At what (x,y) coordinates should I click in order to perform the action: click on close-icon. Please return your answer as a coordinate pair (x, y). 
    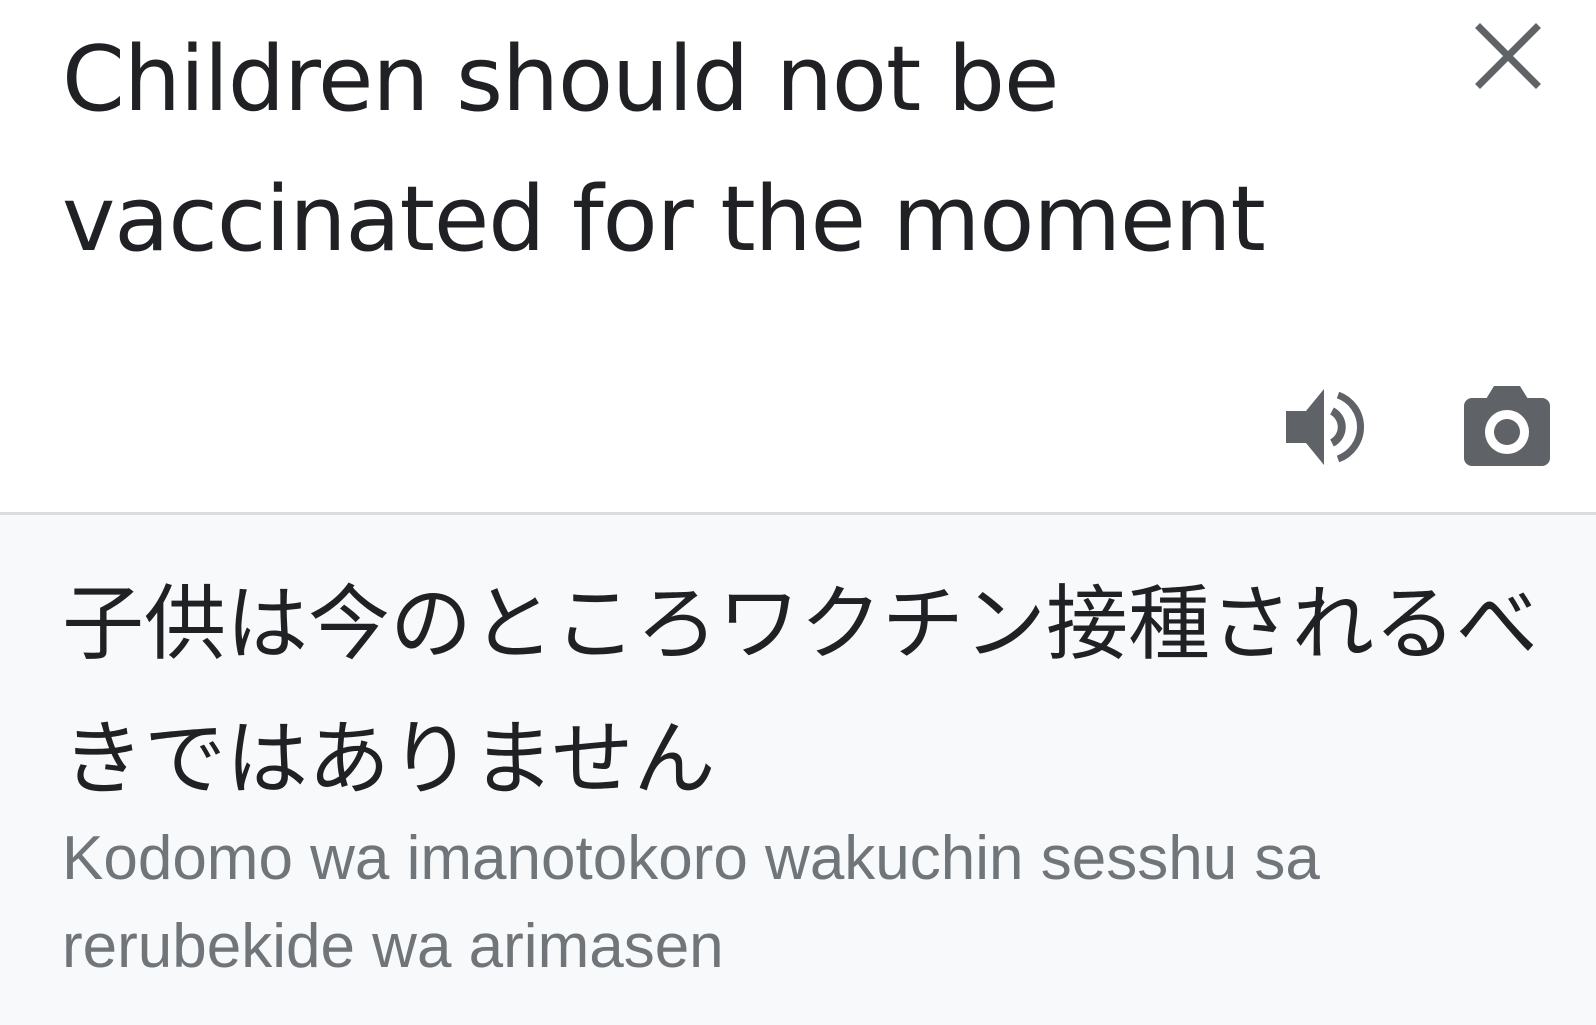
    Looking at the image, I should click on (1508, 56).